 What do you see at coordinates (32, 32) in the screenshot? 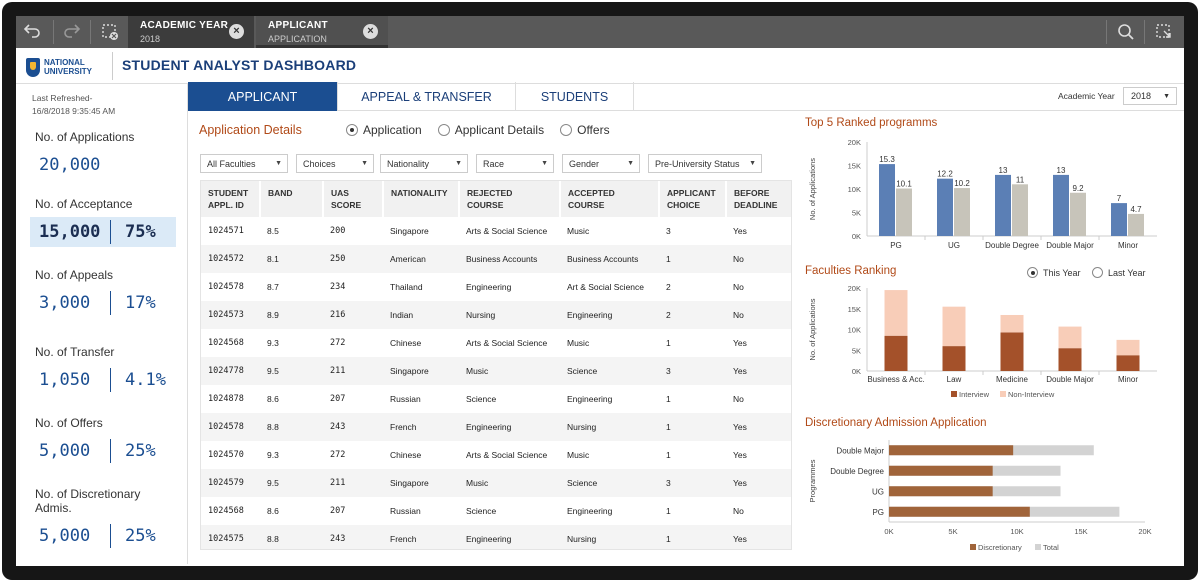
I see `back-selection-icon` at bounding box center [32, 32].